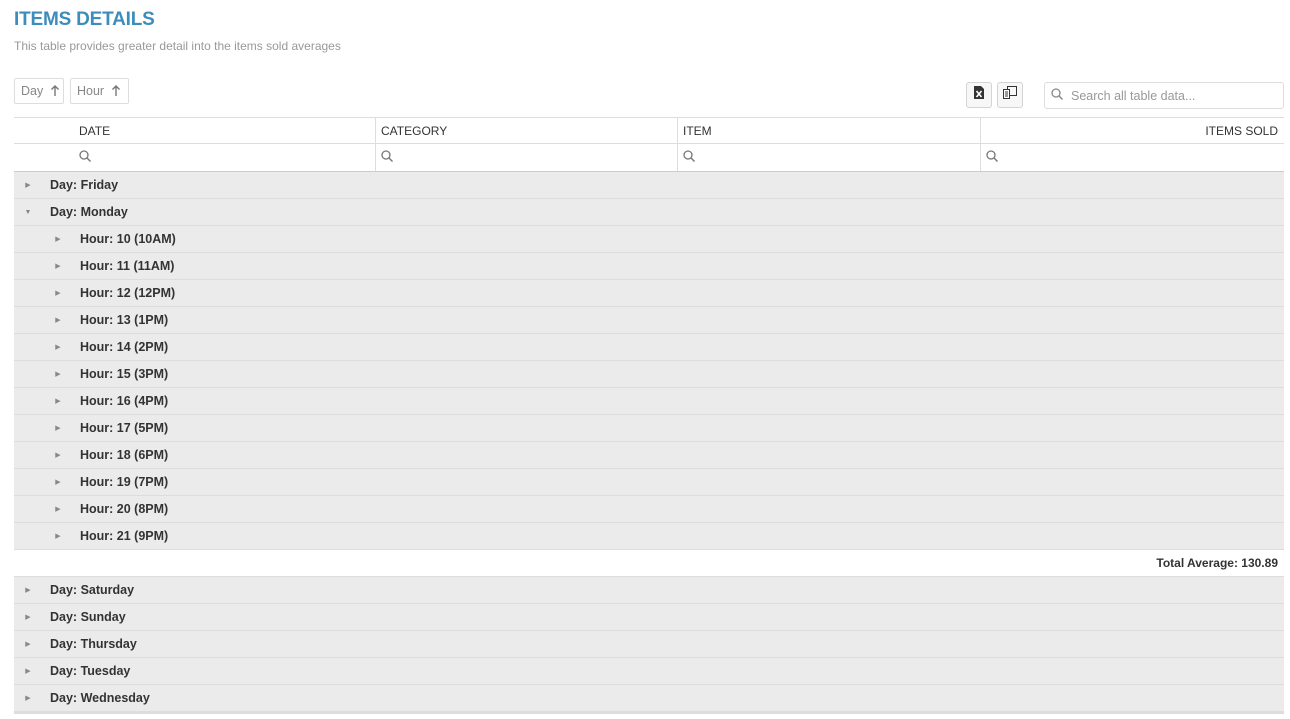 The image size is (1290, 719). I want to click on page-title: ITEMS DETAILS, so click(84, 19).